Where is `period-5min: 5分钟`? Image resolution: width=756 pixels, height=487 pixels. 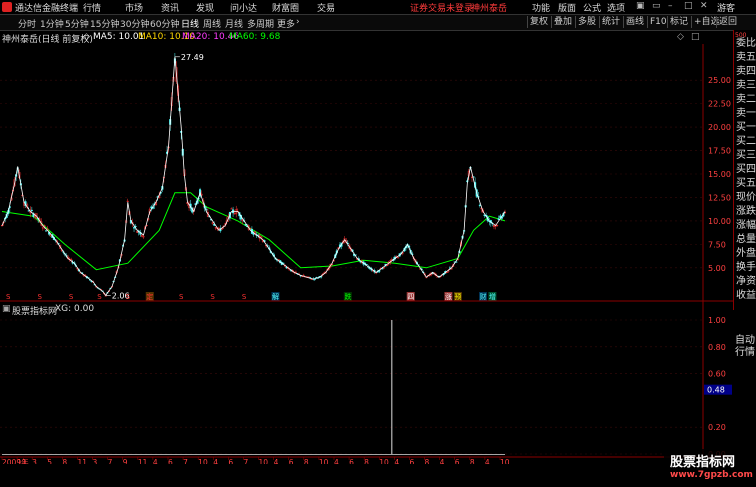
period-5min: 5分钟 is located at coordinates (77, 23).